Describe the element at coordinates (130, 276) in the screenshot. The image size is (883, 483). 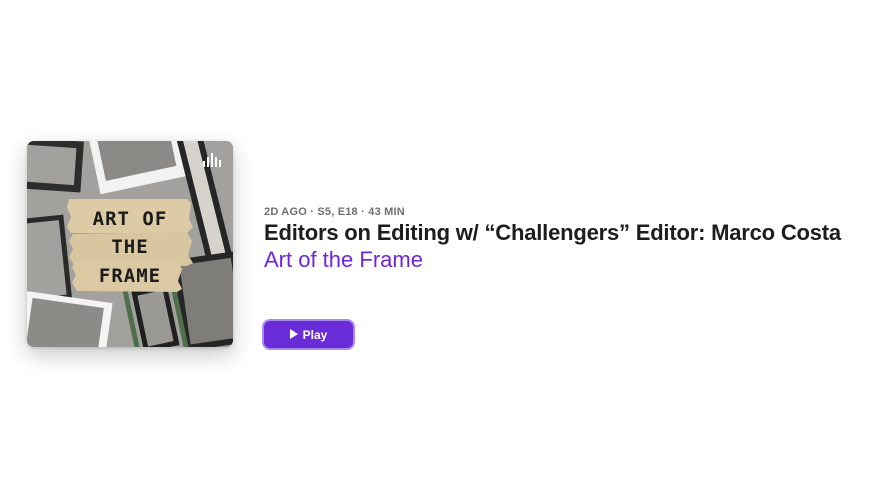
I see `artwork-title-line-3: FRAME` at that location.